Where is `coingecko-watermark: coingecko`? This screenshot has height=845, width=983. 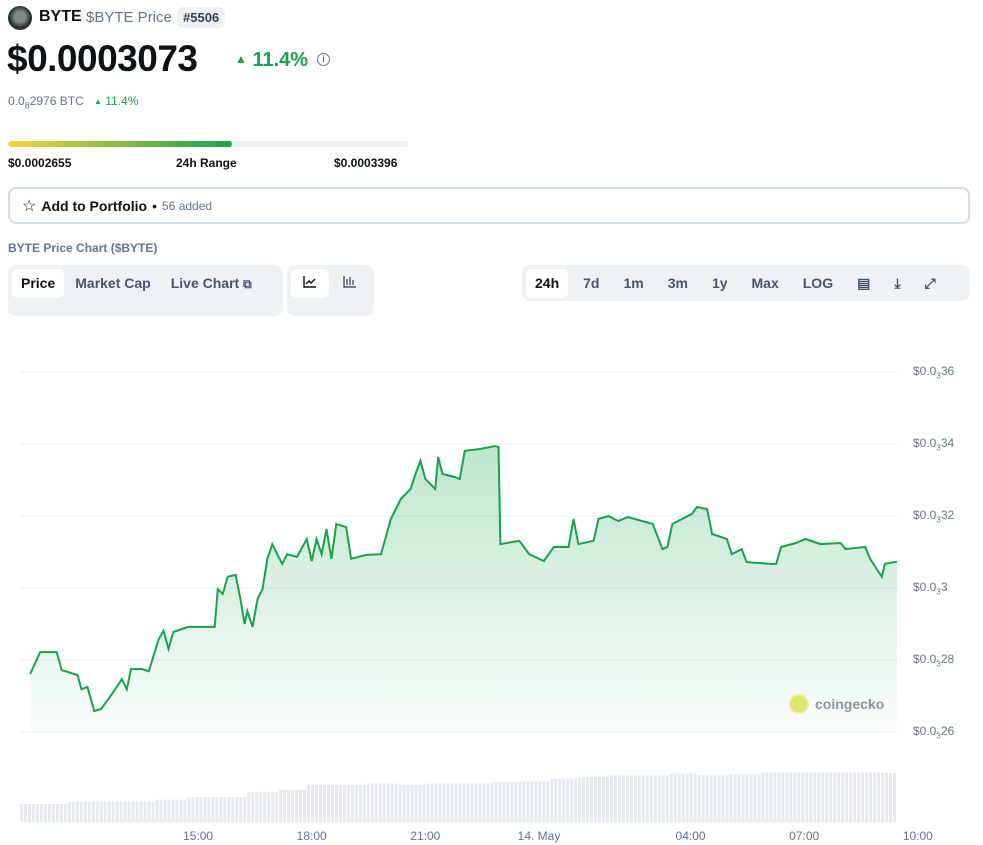 coingecko-watermark: coingecko is located at coordinates (836, 704).